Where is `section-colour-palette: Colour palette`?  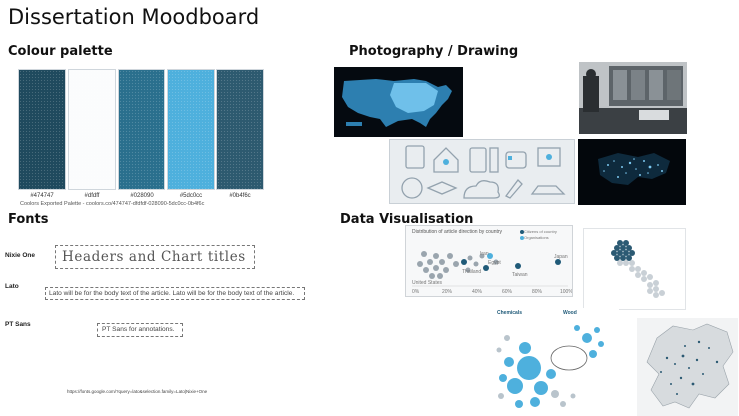
section-colour-palette: Colour palette is located at coordinates (60, 51).